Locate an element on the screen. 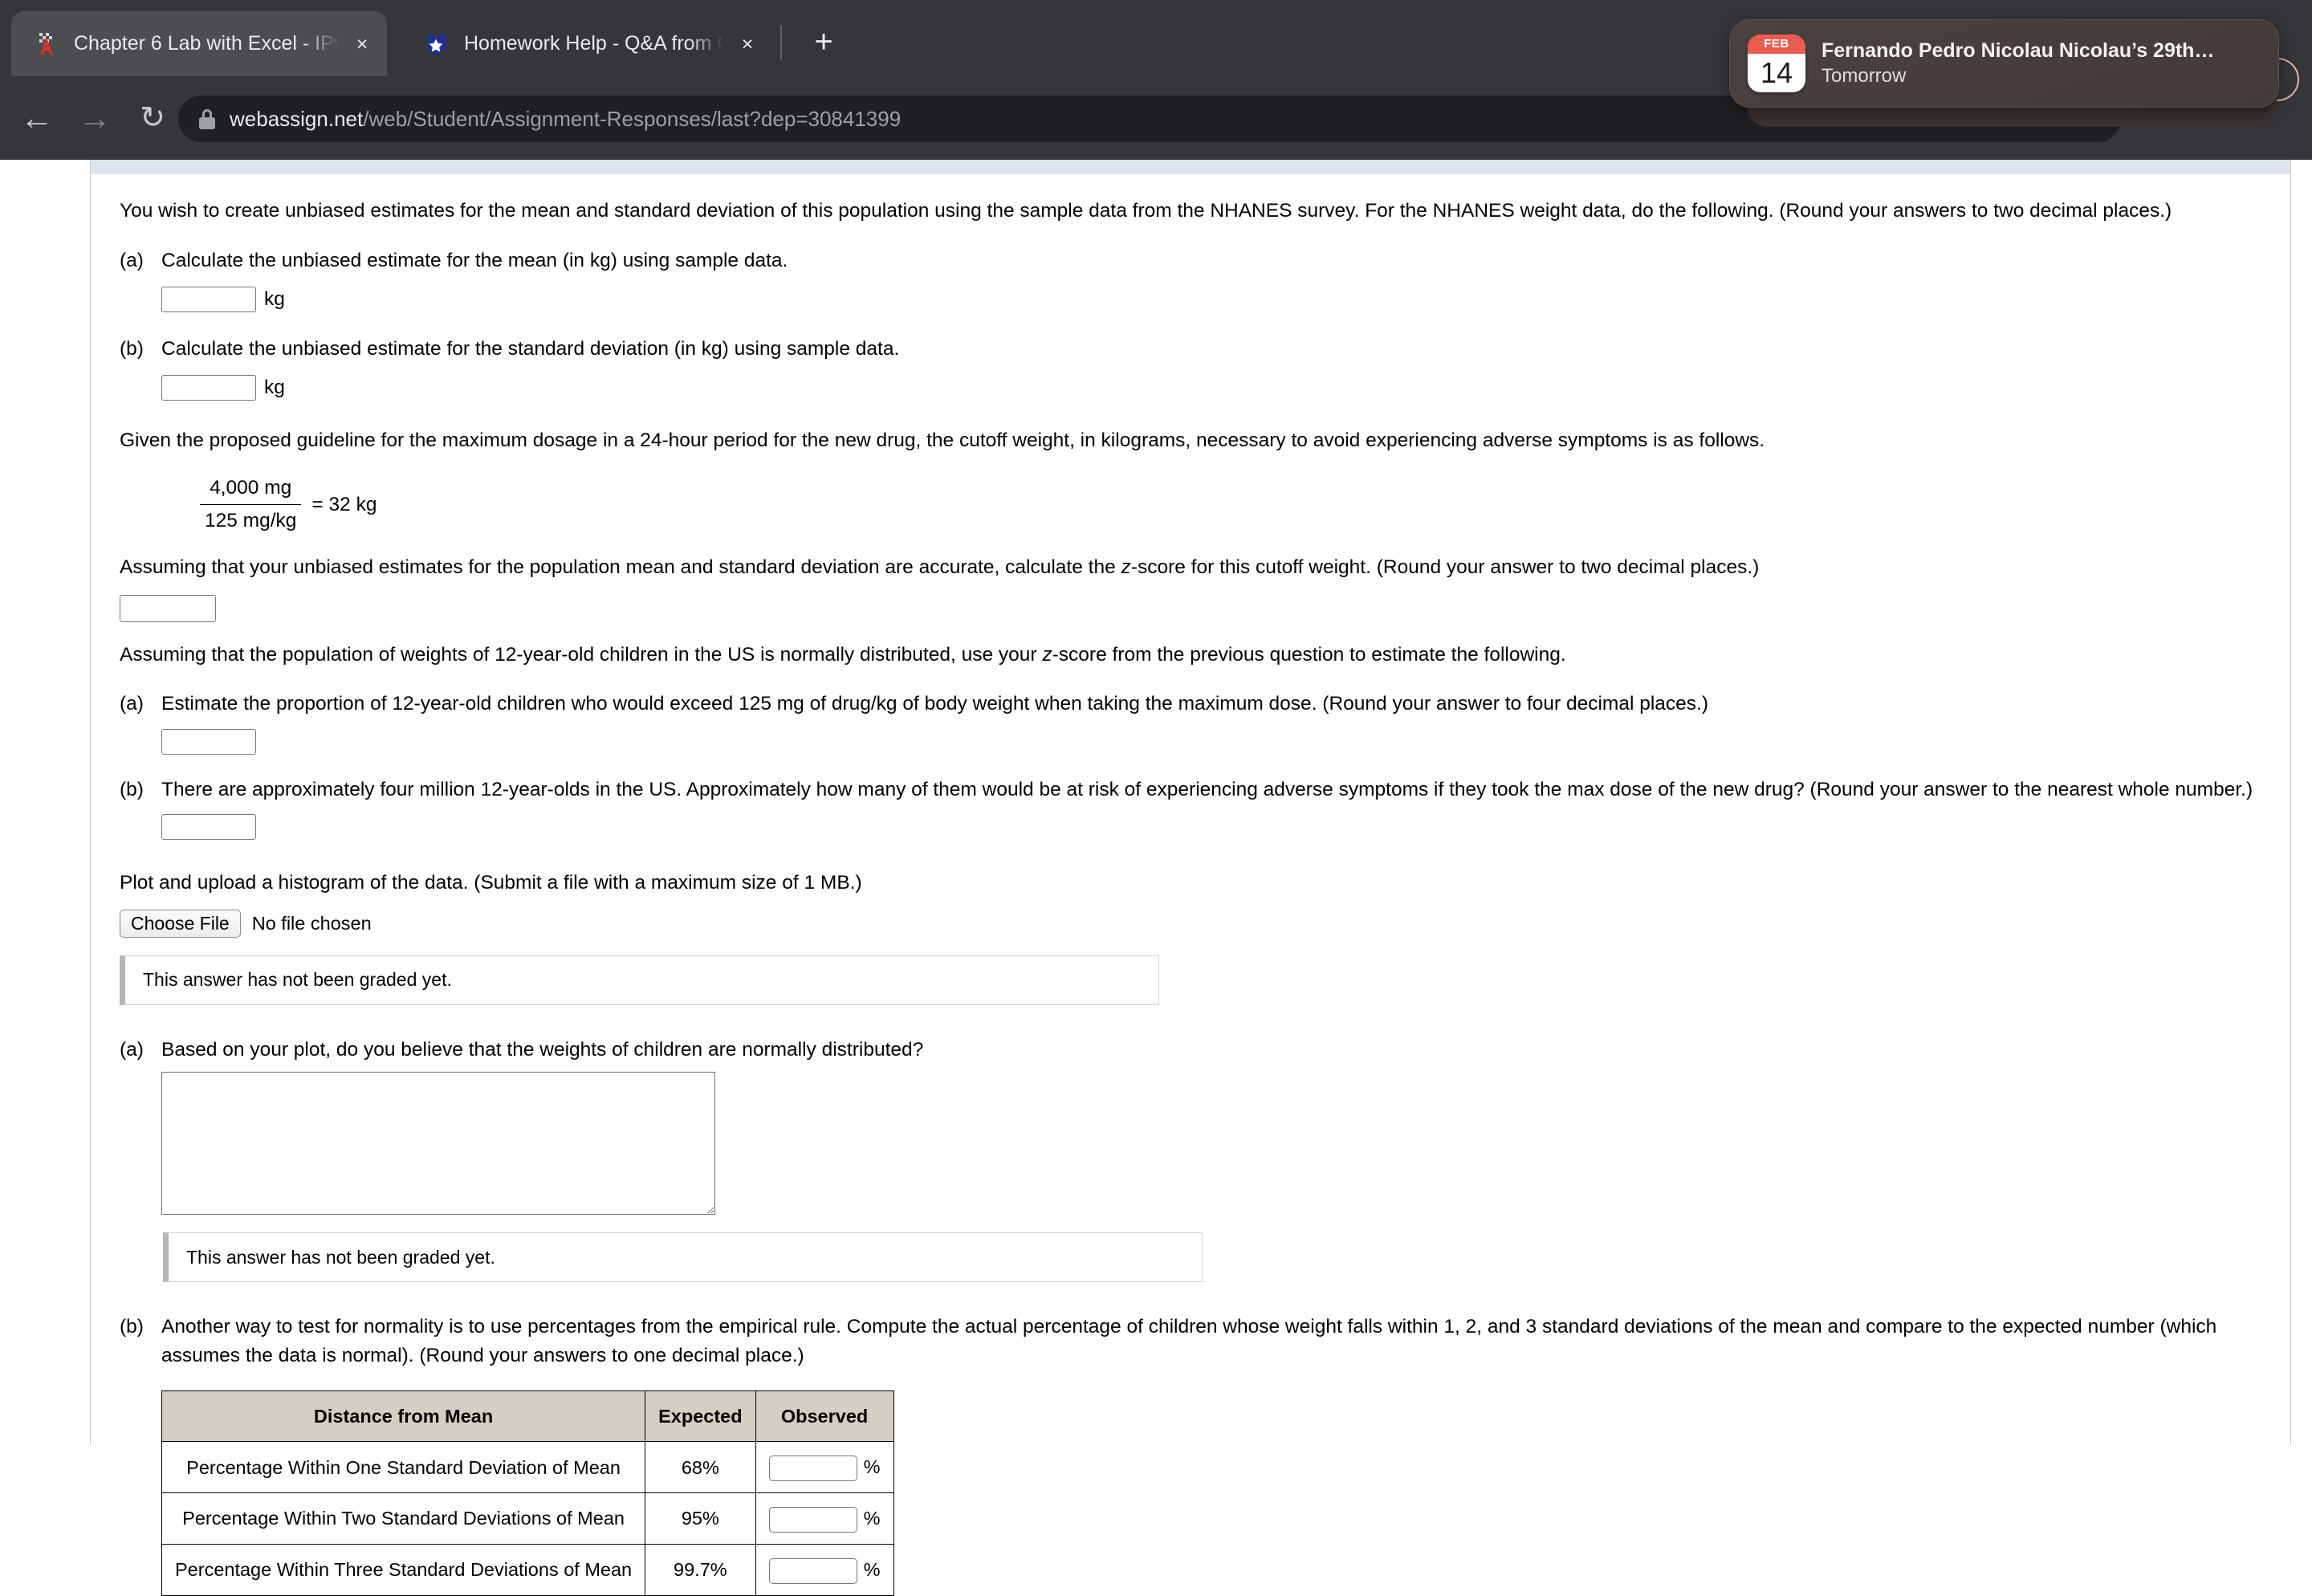  calendar-month: FEB is located at coordinates (1777, 45).